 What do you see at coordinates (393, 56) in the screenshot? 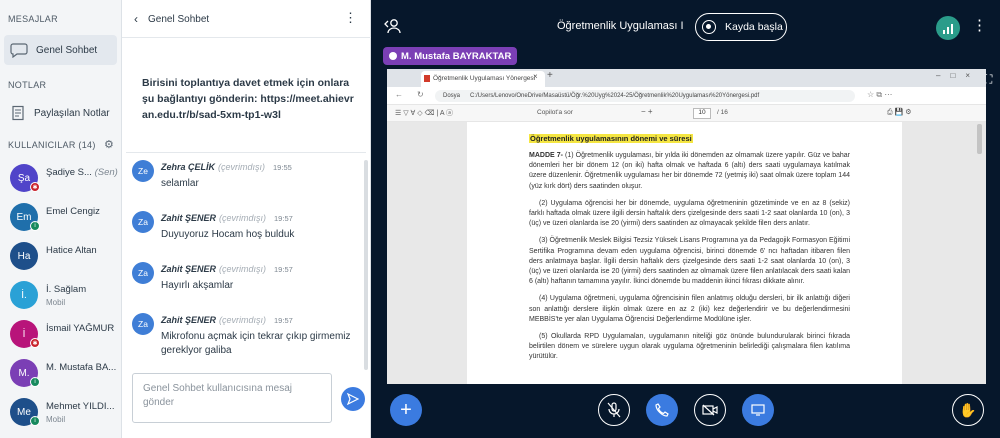
I see `presenter-icon` at bounding box center [393, 56].